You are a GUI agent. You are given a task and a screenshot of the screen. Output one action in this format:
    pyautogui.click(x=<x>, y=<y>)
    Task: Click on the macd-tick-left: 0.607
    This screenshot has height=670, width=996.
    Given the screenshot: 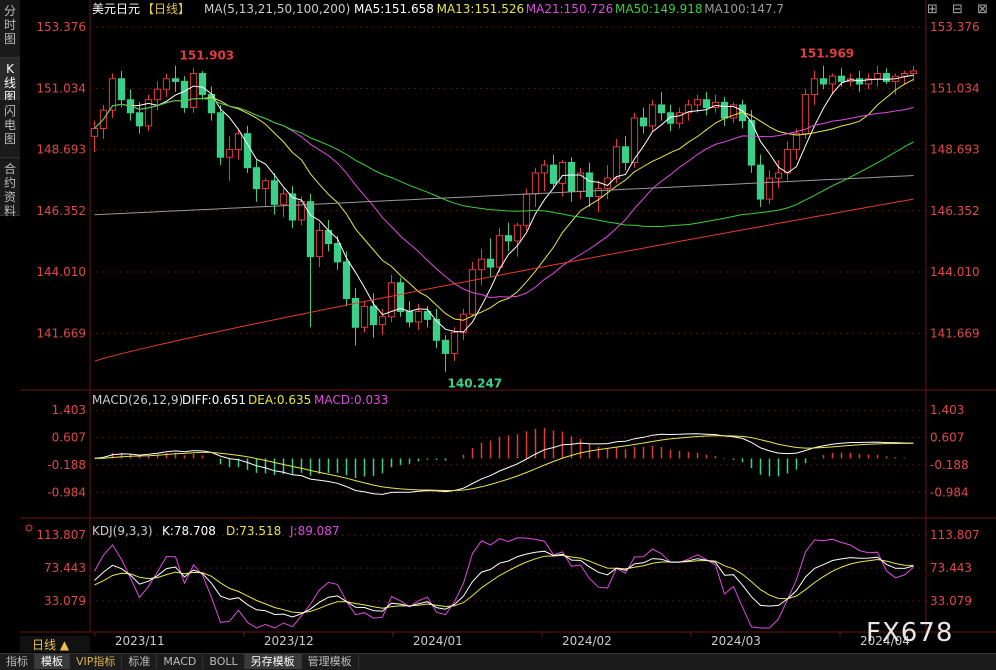 What is the action you would take?
    pyautogui.click(x=69, y=438)
    